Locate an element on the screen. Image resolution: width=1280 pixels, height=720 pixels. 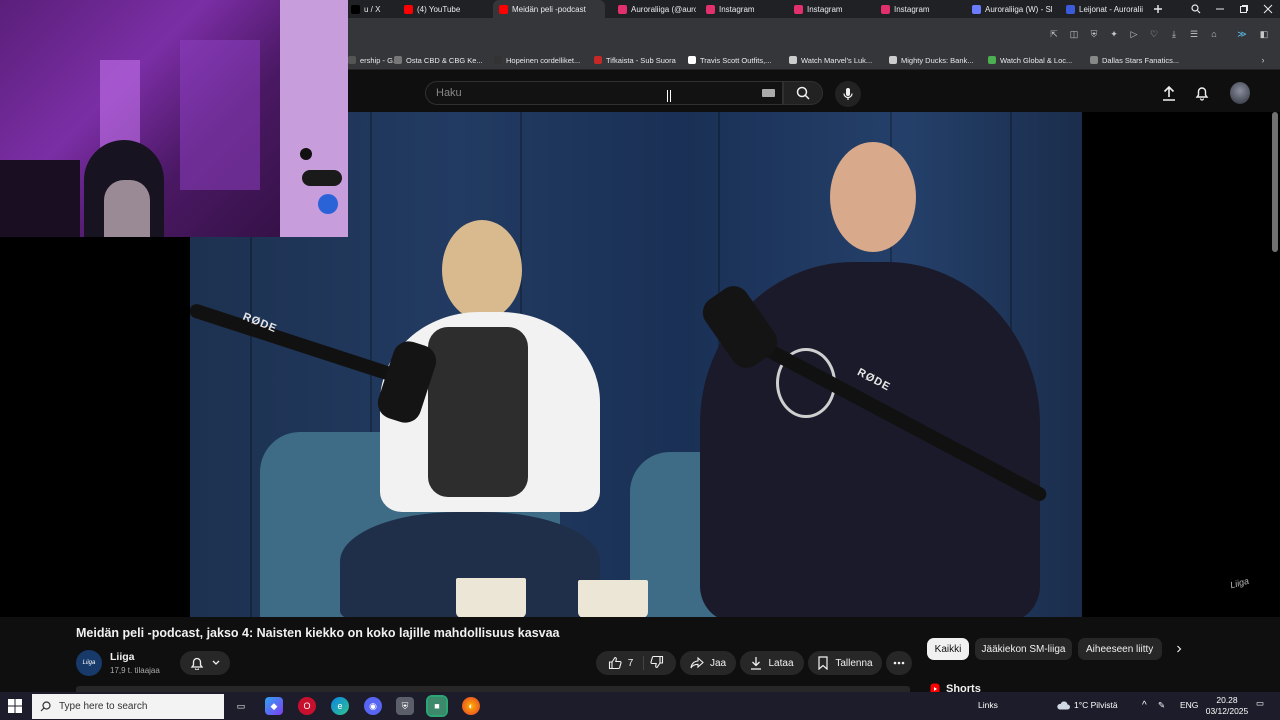
browser-tab: u / X is located at coordinates (370, 9).